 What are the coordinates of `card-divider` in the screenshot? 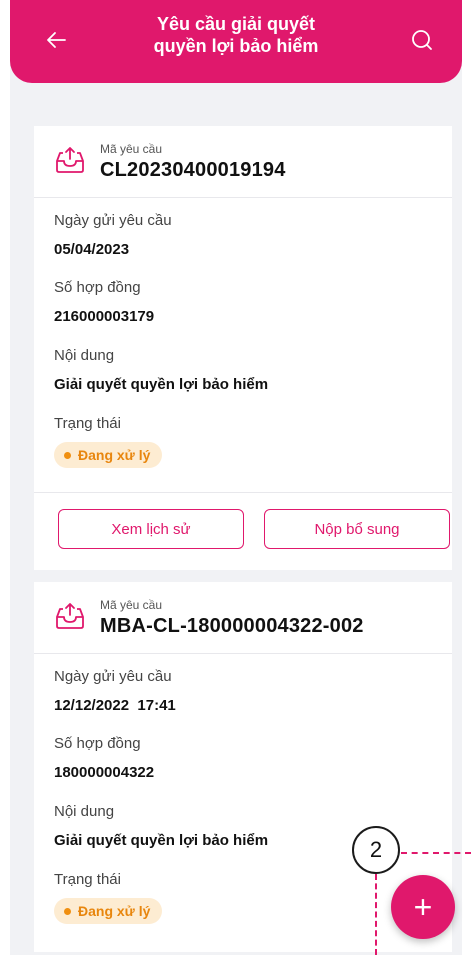 It's located at (243, 492).